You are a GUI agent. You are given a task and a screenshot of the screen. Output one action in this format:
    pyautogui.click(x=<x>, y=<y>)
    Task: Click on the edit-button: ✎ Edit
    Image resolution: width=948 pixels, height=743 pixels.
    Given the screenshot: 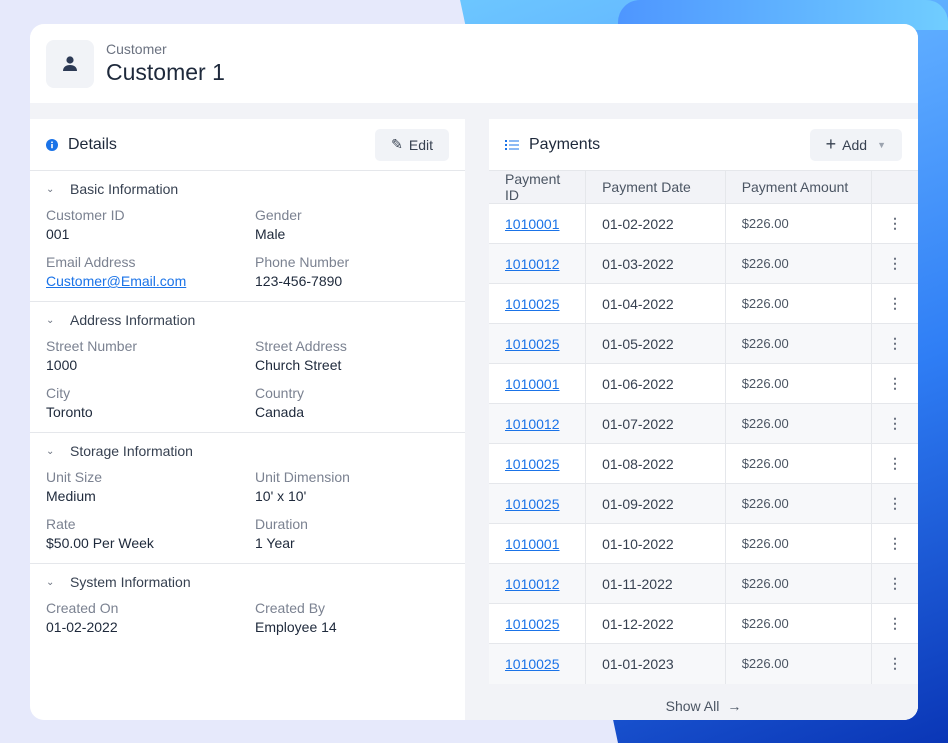 What is the action you would take?
    pyautogui.click(x=412, y=144)
    